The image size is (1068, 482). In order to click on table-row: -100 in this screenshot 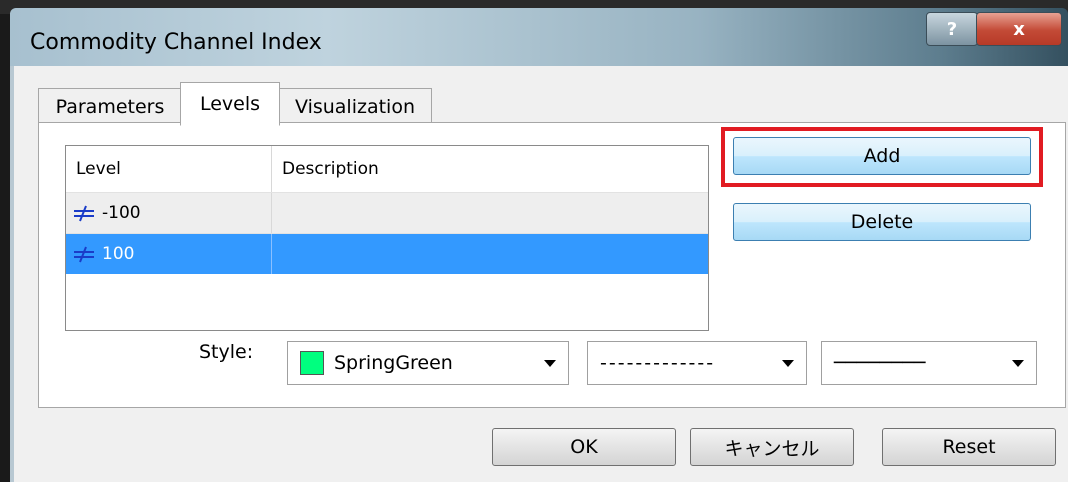, I will do `click(387, 213)`.